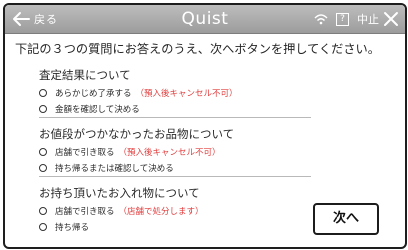 This screenshot has width=408, height=250. I want to click on help-label: ?, so click(342, 18).